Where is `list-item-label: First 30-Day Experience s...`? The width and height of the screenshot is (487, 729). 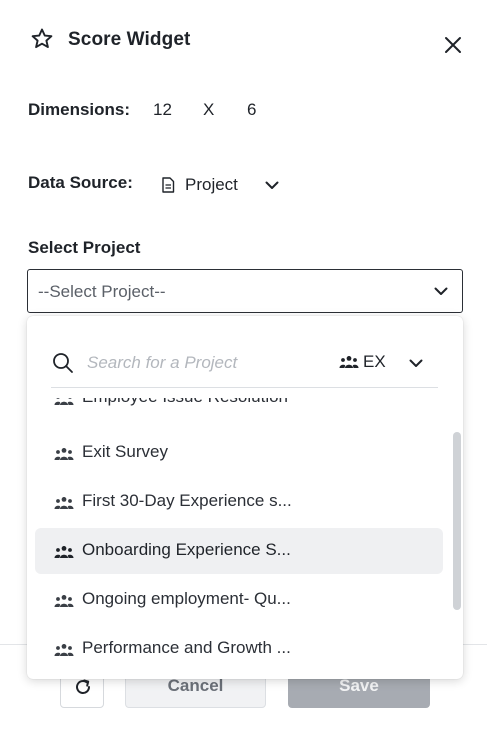 list-item-label: First 30-Day Experience s... is located at coordinates (187, 500).